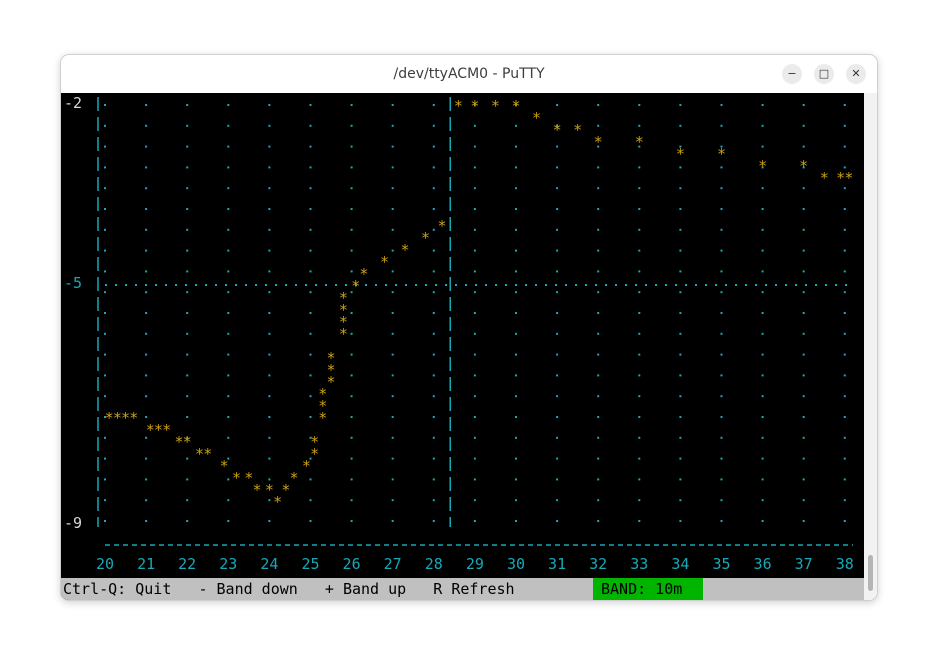 The image size is (936, 665). I want to click on close-button: ✕, so click(856, 74).